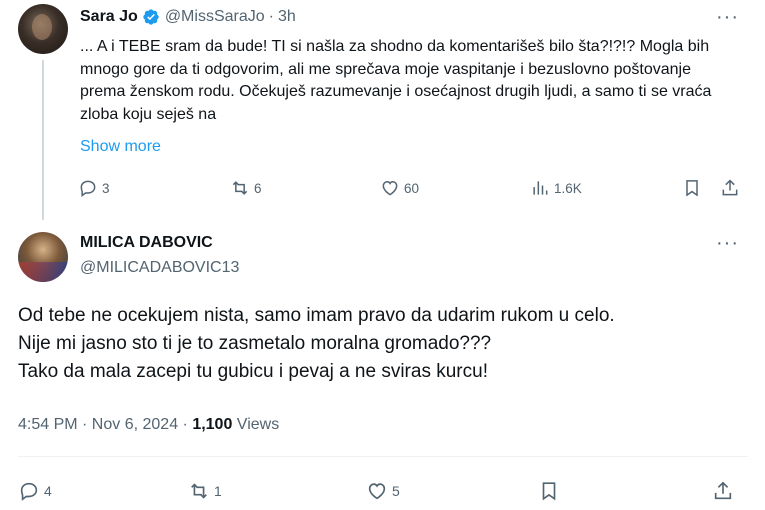 This screenshot has width=765, height=510. Describe the element at coordinates (109, 17) in the screenshot. I see `display-name: Sara Jo` at that location.